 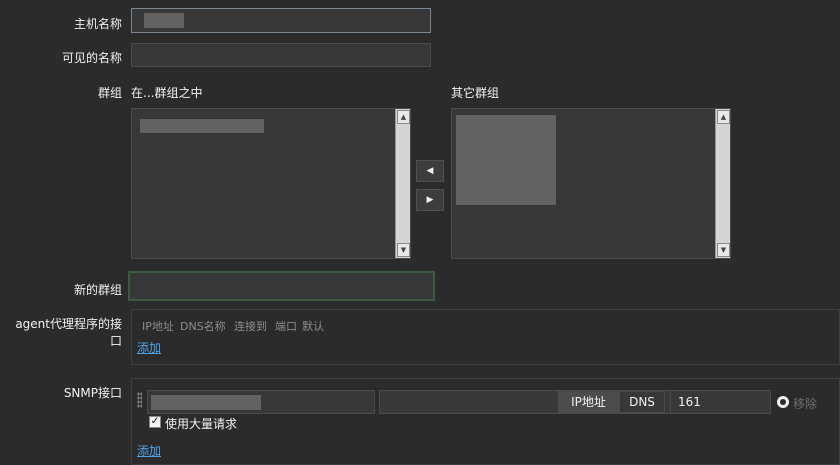 What do you see at coordinates (475, 93) in the screenshot?
I see `other-groups-header: 其它群组` at bounding box center [475, 93].